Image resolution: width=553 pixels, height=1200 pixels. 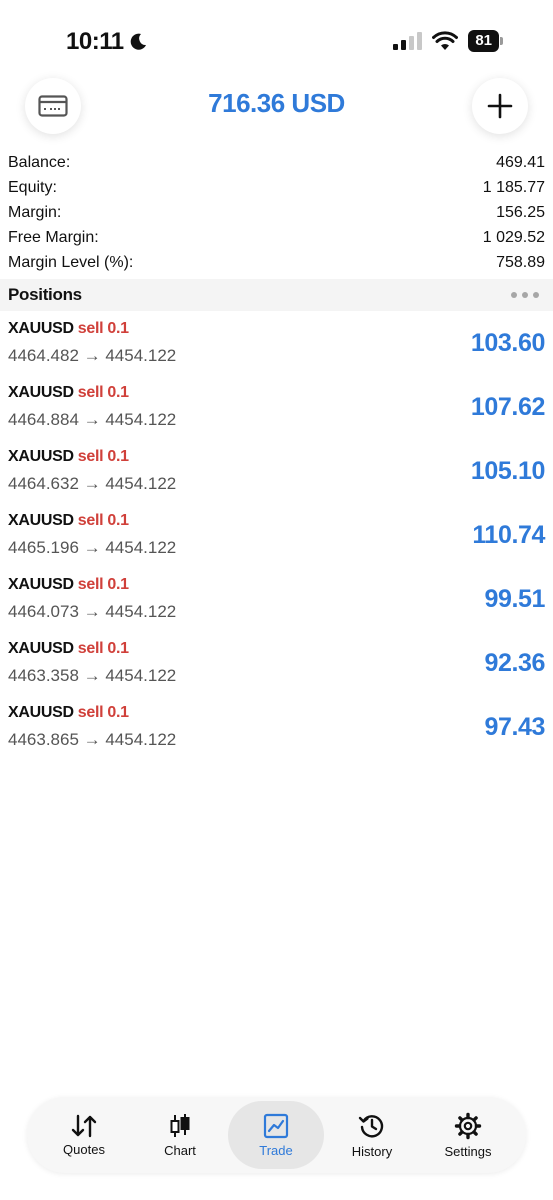 I want to click on tab-history: History, so click(x=372, y=1135).